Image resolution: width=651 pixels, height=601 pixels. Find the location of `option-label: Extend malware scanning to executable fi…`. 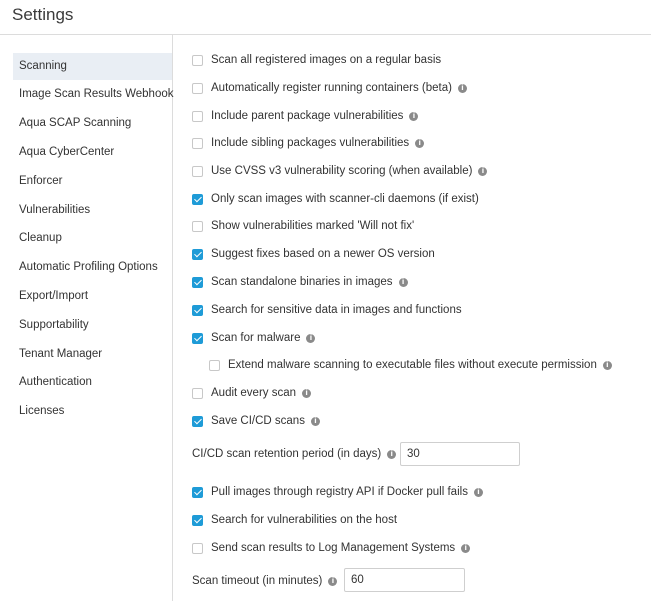

option-label: Extend malware scanning to executable fi… is located at coordinates (412, 365).